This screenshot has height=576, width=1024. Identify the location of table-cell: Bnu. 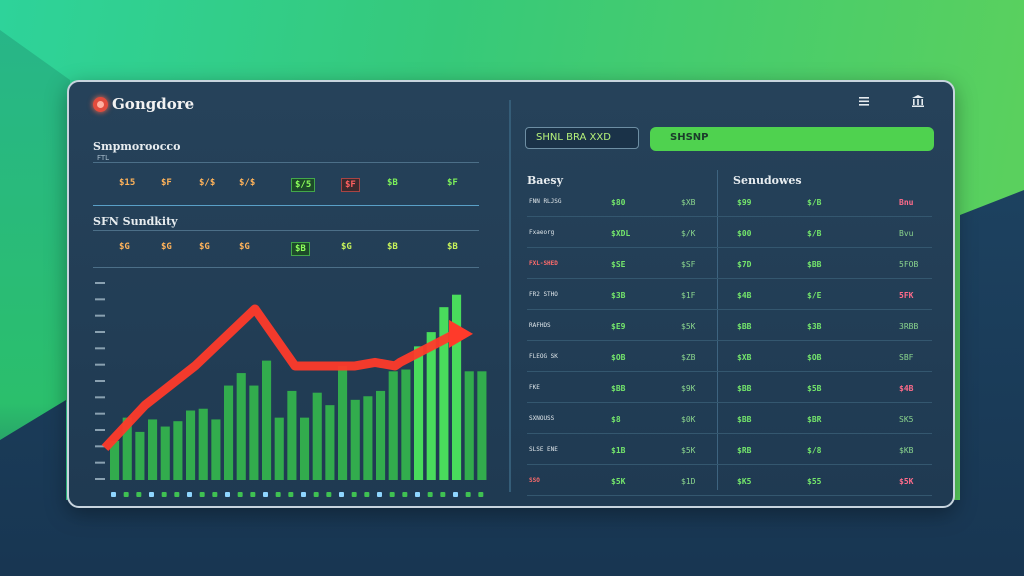
(906, 202).